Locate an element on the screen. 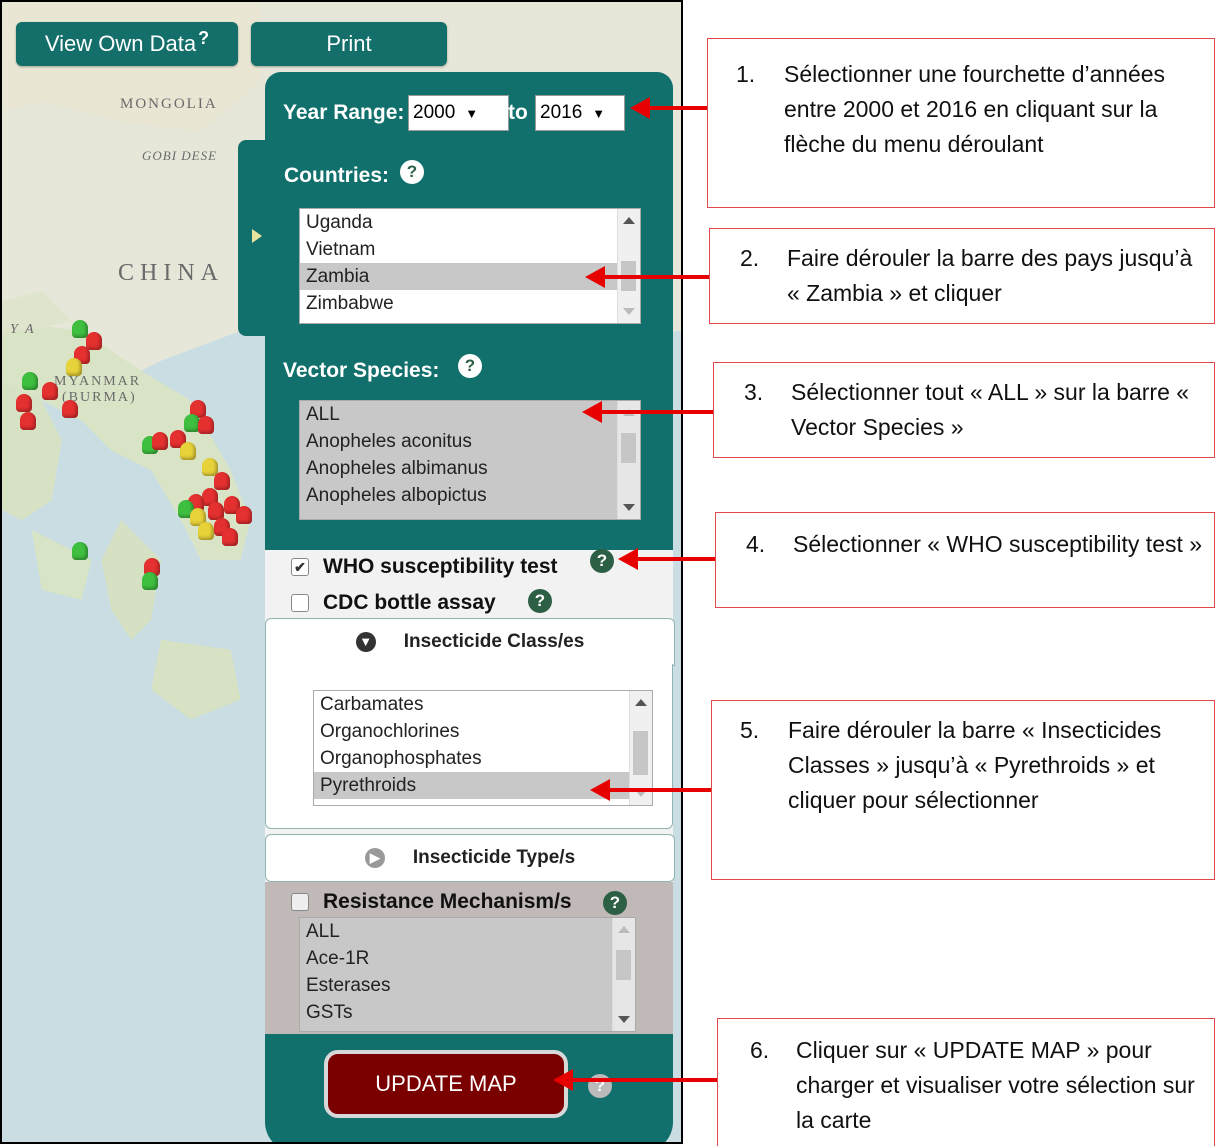 Image resolution: width=1215 pixels, height=1146 pixels. resistance-listbox: ALL Ace-1R Esterases GSTs is located at coordinates (467, 974).